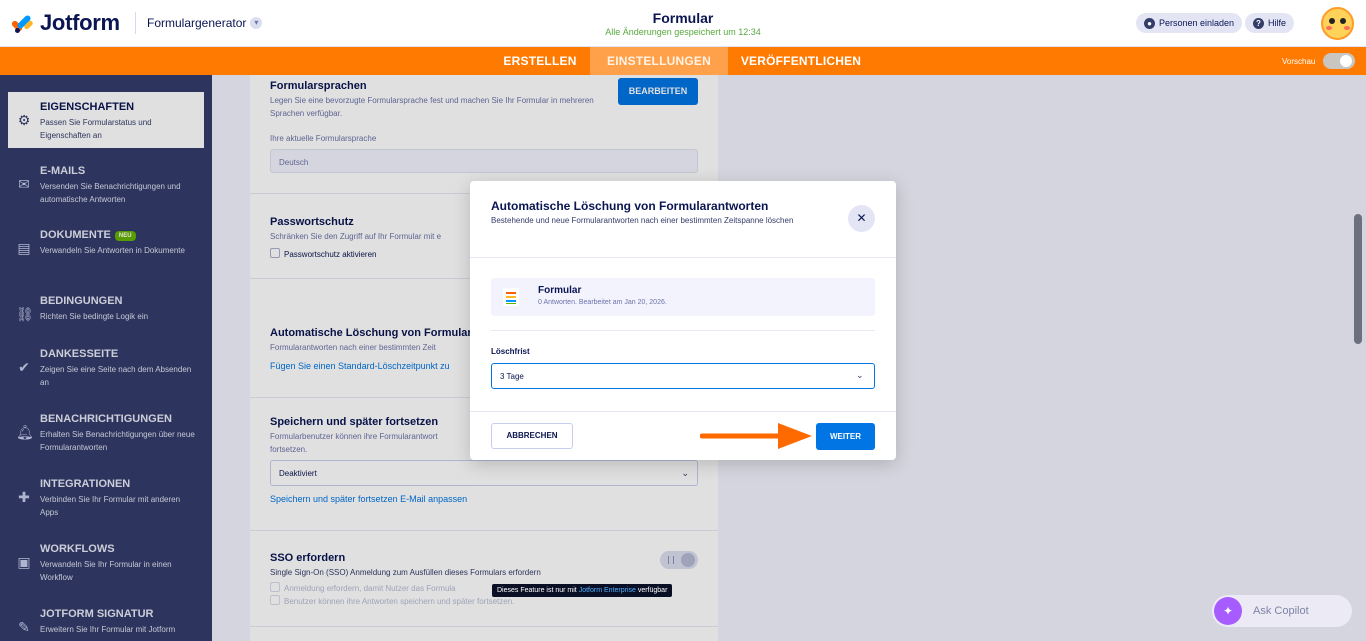  I want to click on tab-erstellen: ERSTELLEN, so click(540, 61).